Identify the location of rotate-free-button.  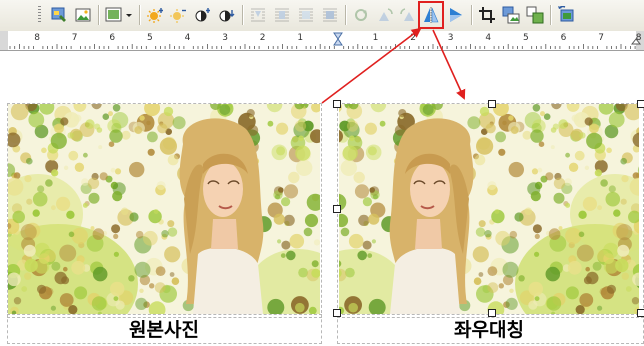
(361, 15).